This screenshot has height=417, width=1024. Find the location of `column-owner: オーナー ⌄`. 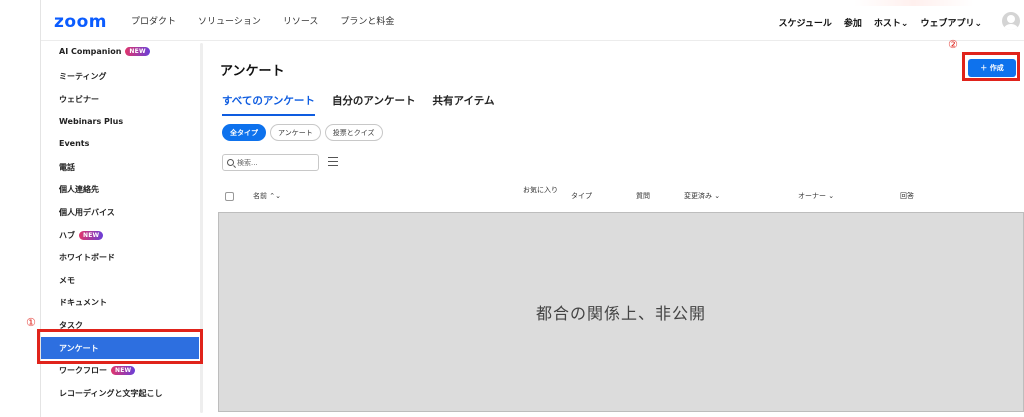

column-owner: オーナー ⌄ is located at coordinates (816, 196).